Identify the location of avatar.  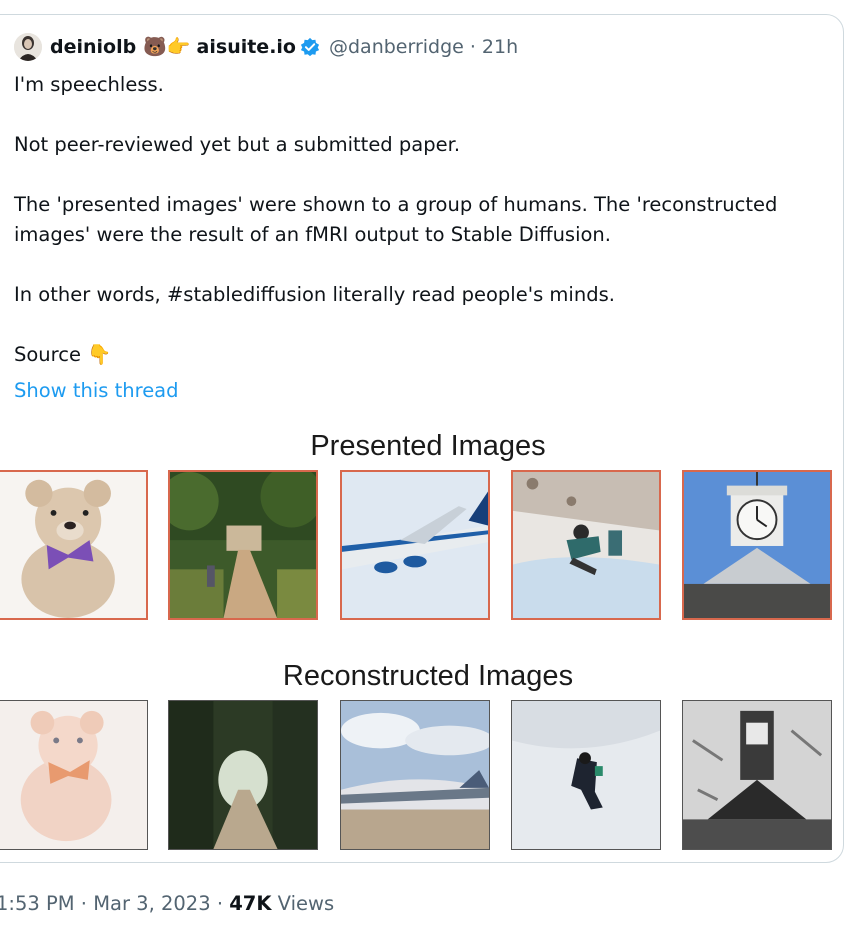
(28, 47).